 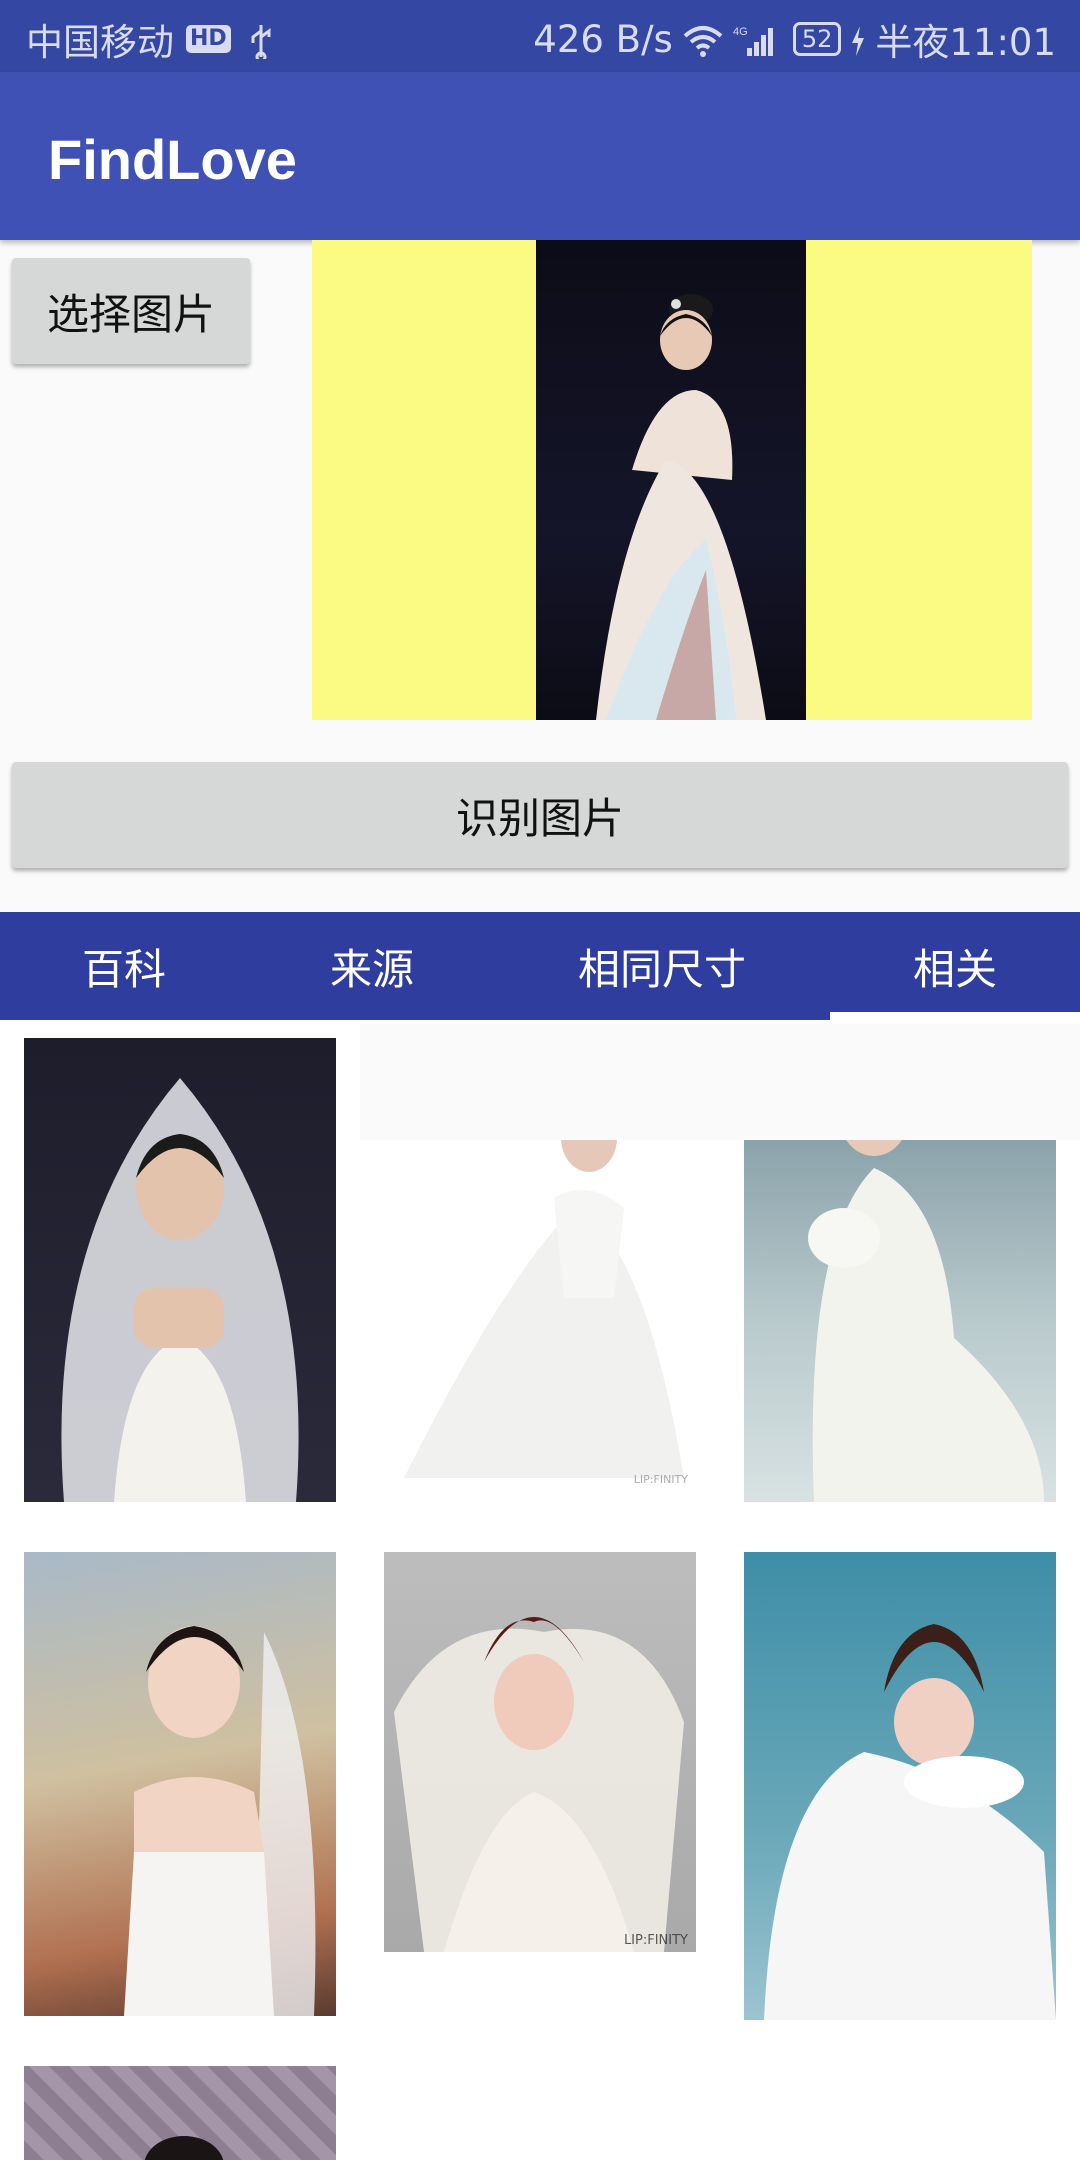 What do you see at coordinates (208, 39) in the screenshot?
I see `hd-badge: HD` at bounding box center [208, 39].